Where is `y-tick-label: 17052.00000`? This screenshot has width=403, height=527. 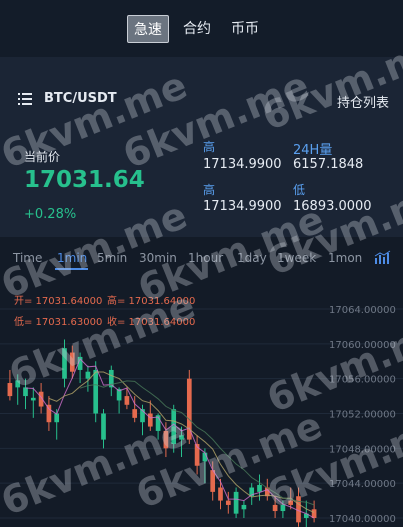
y-tick-label: 17052.00000 is located at coordinates (362, 415).